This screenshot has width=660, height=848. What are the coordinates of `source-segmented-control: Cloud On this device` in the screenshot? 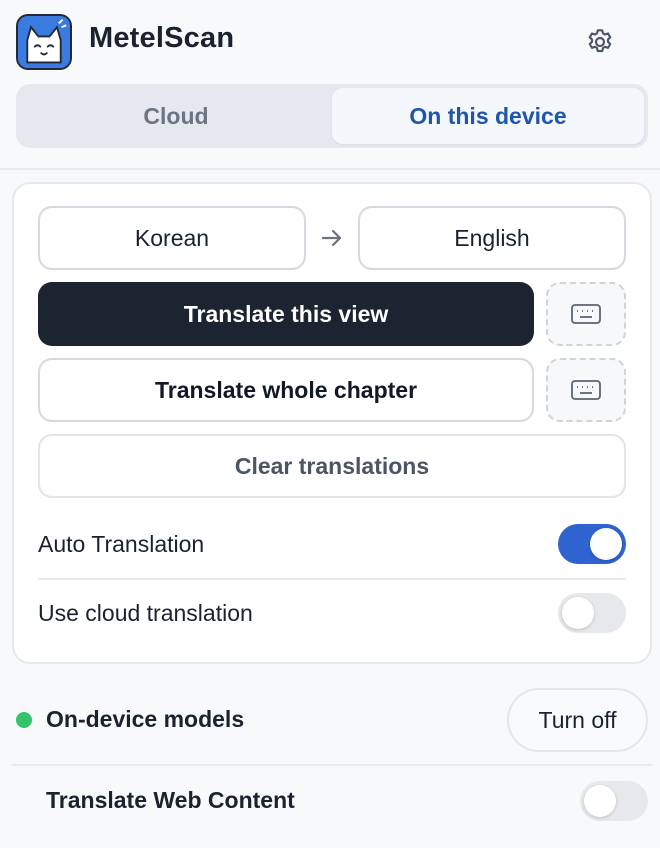 It's located at (332, 116).